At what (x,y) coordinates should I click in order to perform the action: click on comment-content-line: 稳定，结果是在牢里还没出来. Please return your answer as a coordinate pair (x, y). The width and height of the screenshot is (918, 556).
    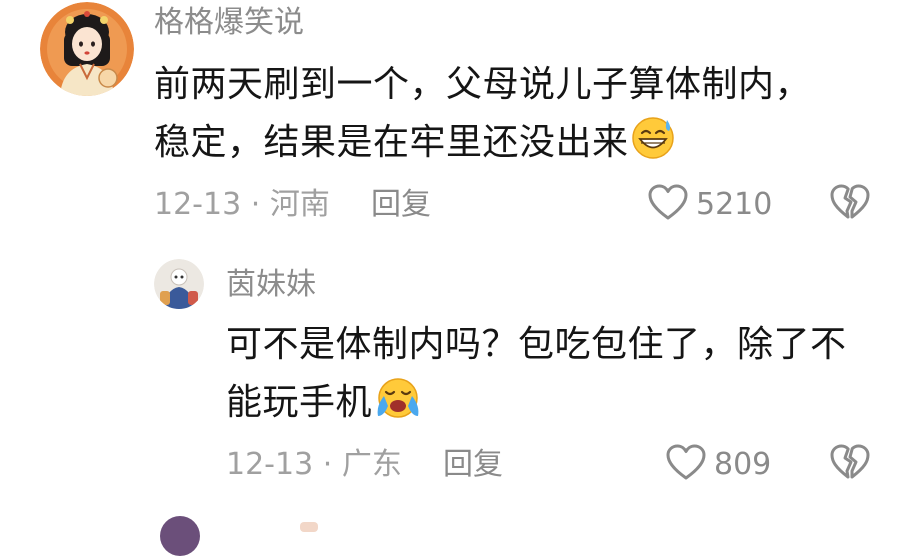
    Looking at the image, I should click on (482, 146).